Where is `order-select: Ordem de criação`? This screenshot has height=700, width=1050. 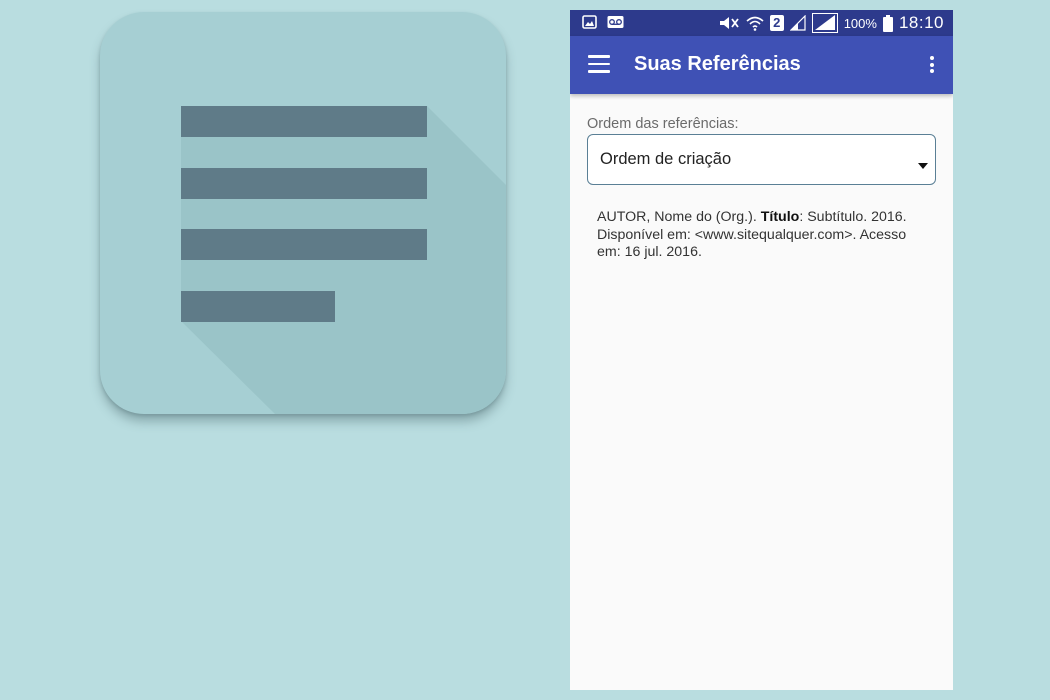
order-select: Ordem de criação is located at coordinates (761, 159).